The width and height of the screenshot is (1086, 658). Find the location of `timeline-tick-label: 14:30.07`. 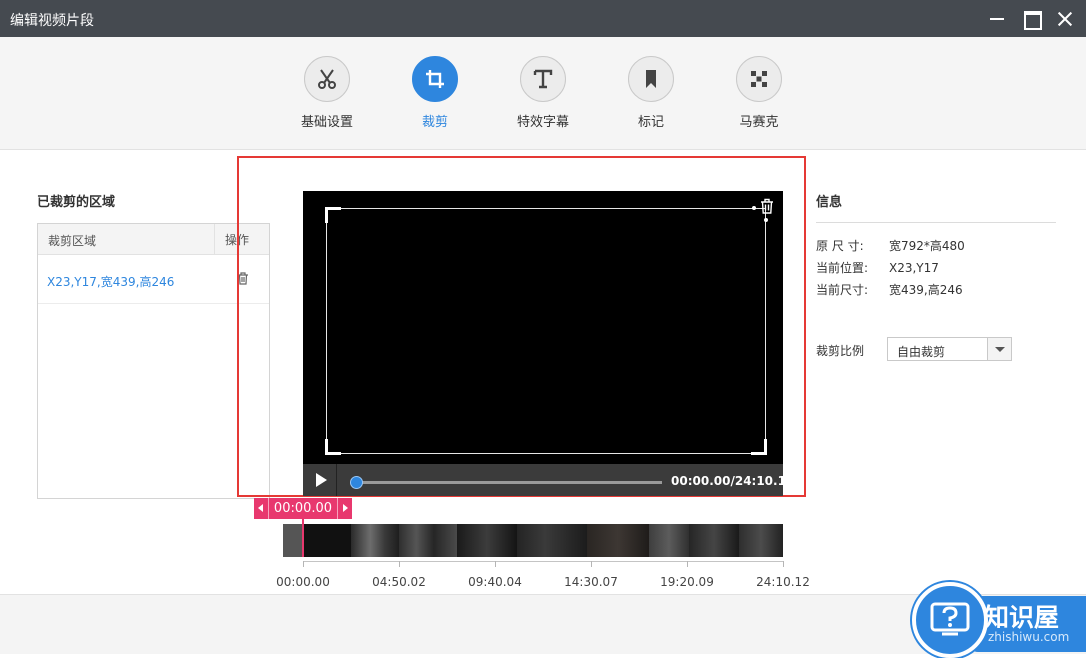

timeline-tick-label: 14:30.07 is located at coordinates (591, 582).